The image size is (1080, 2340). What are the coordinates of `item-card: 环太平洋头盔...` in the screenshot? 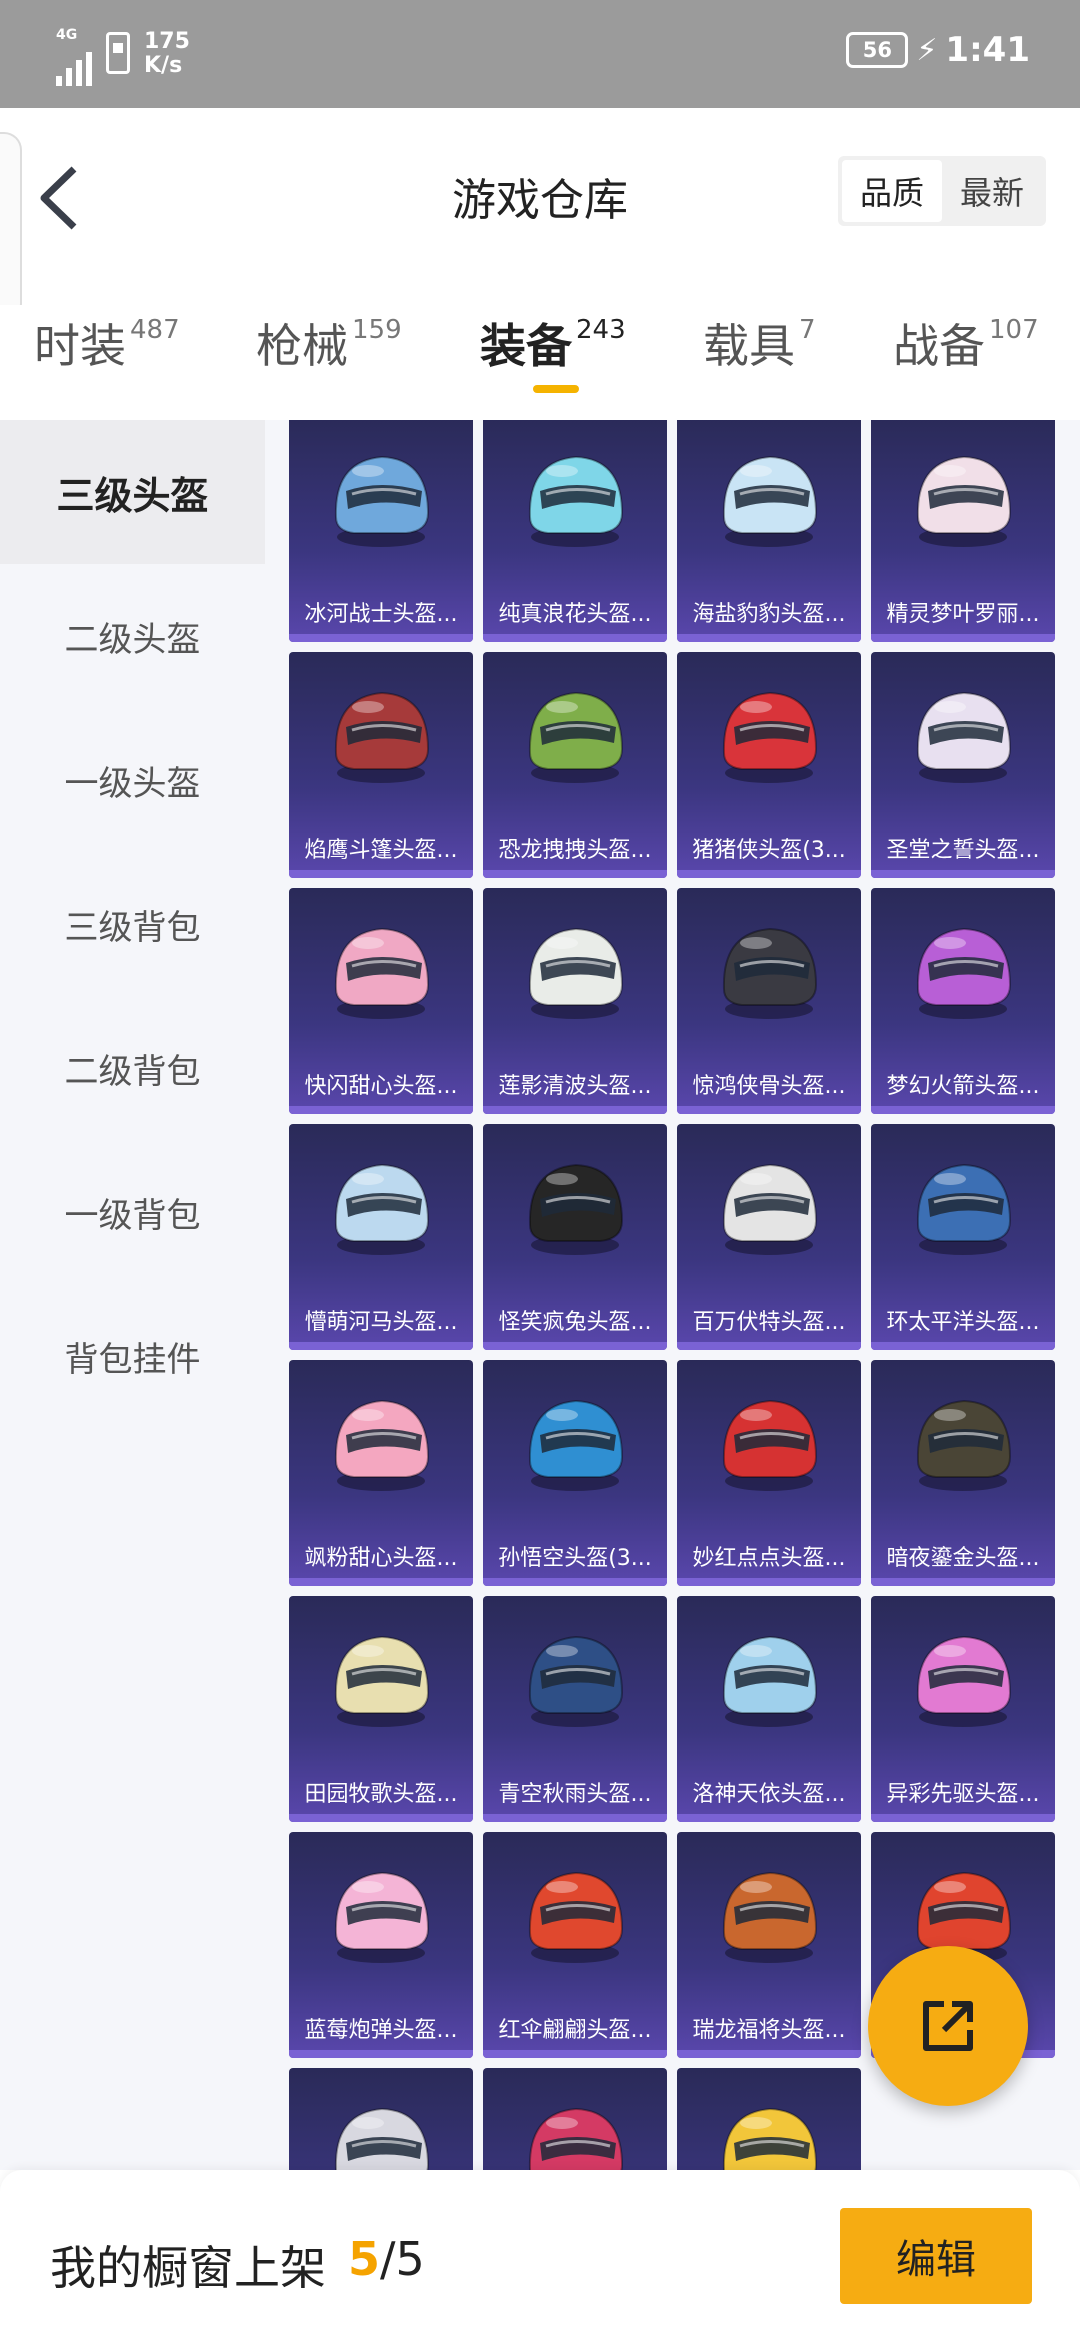 It's located at (963, 1237).